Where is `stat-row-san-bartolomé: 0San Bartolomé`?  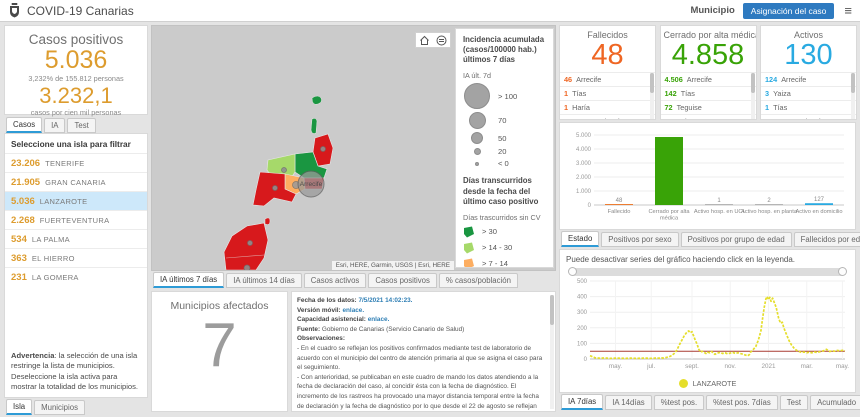 stat-row-san-bartolomé: 0San Bartolomé is located at coordinates (607, 116).